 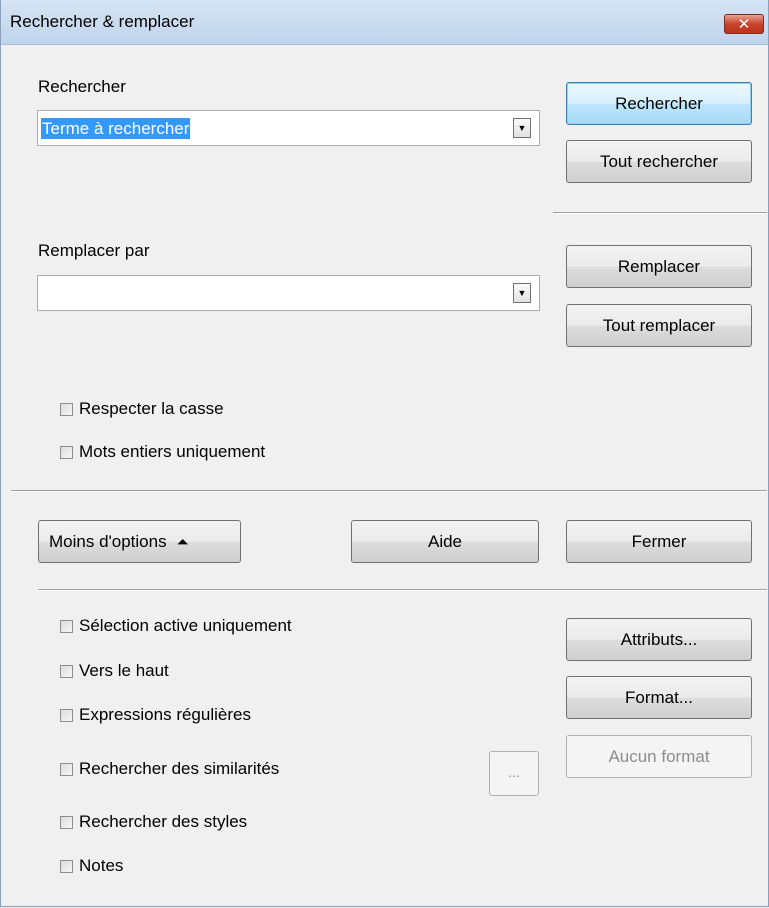 I want to click on search-combobox: Terme à rechercher ▼, so click(x=288, y=128).